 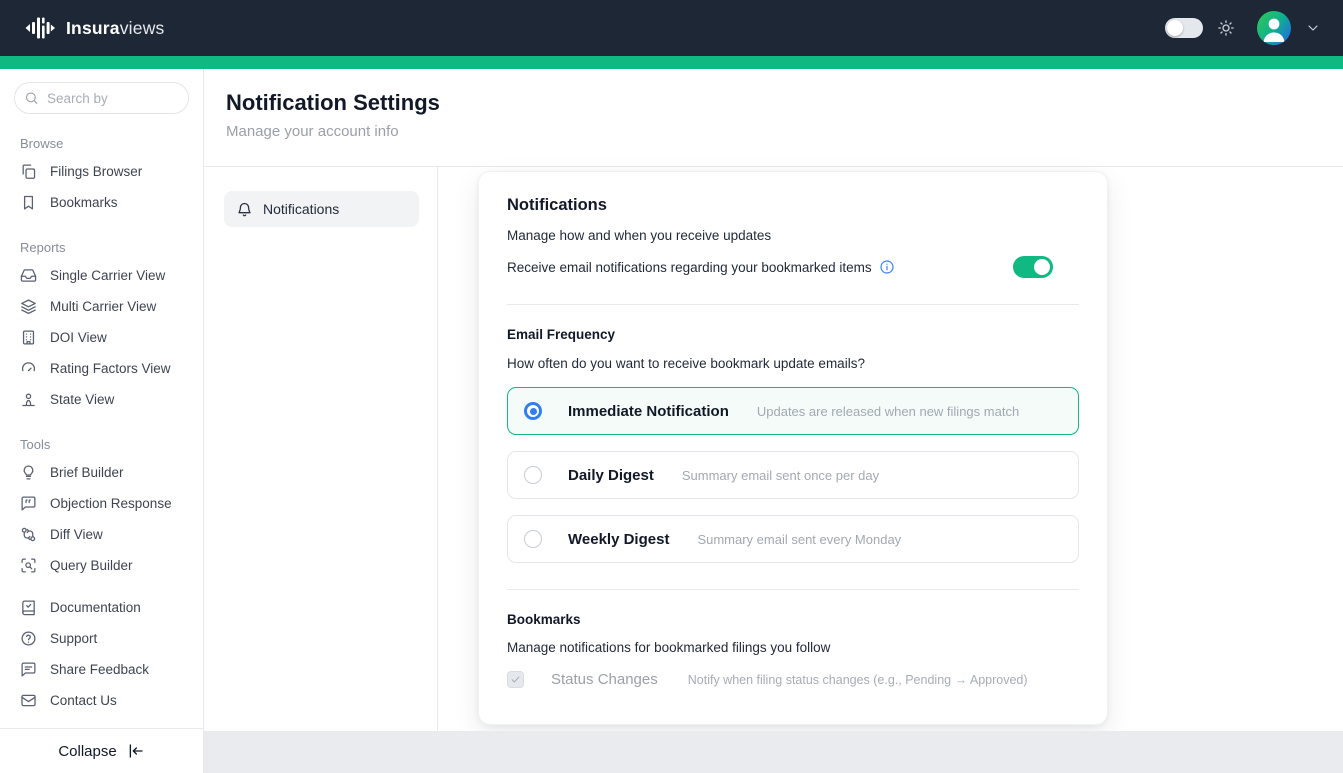 I want to click on lightbulb-icon, so click(x=28, y=472).